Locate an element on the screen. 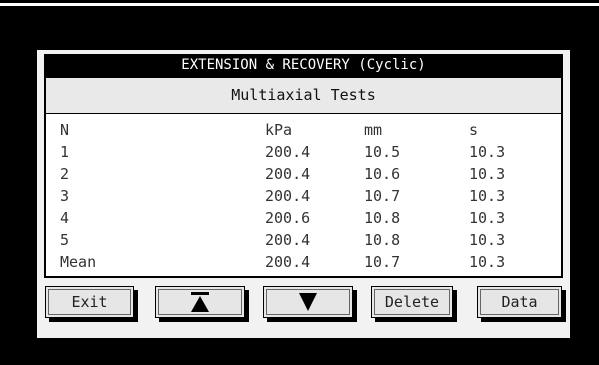 The height and width of the screenshot is (365, 599). table-row-mean: Mean 200.4 10.7 10.3 is located at coordinates (303, 262).